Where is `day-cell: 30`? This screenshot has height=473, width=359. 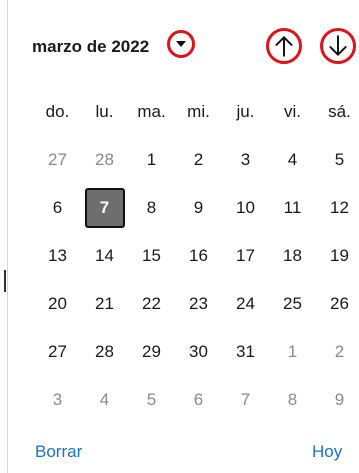 day-cell: 30 is located at coordinates (198, 352).